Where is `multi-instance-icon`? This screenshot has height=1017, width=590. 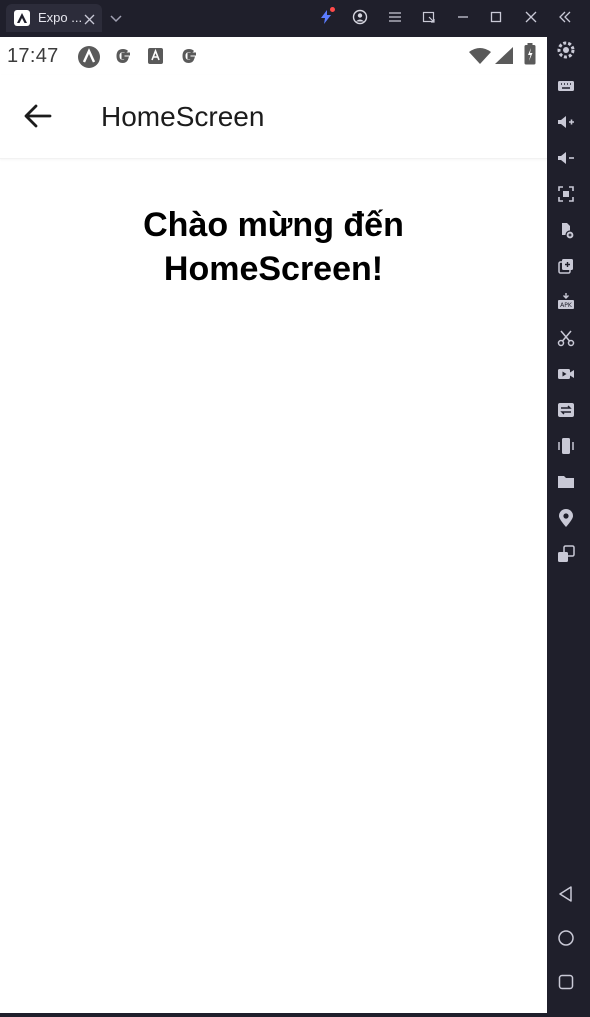 multi-instance-icon is located at coordinates (566, 266).